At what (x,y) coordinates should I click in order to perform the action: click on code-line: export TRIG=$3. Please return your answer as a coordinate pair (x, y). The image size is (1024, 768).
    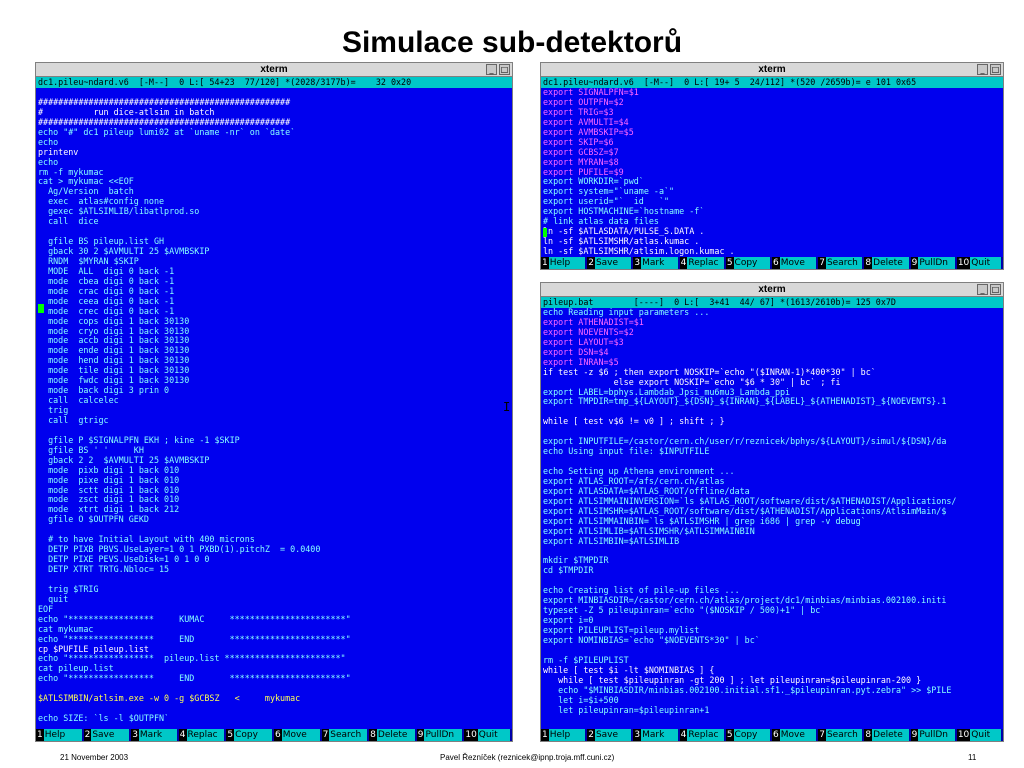
    Looking at the image, I should click on (578, 112).